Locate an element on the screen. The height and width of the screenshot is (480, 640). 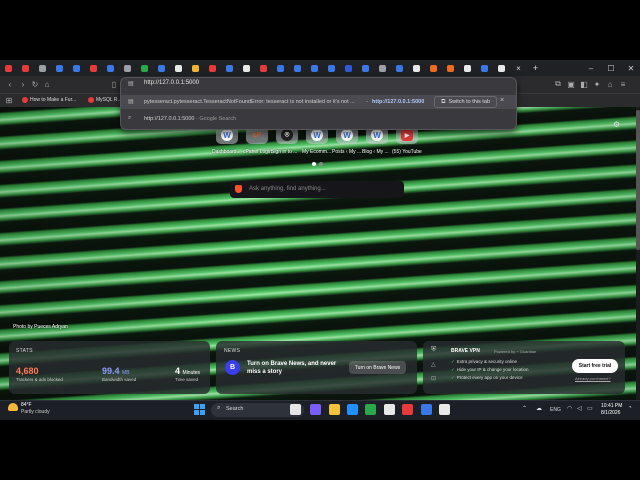
vpn-feature: ✓ Protect every app on your device is located at coordinates (487, 377).